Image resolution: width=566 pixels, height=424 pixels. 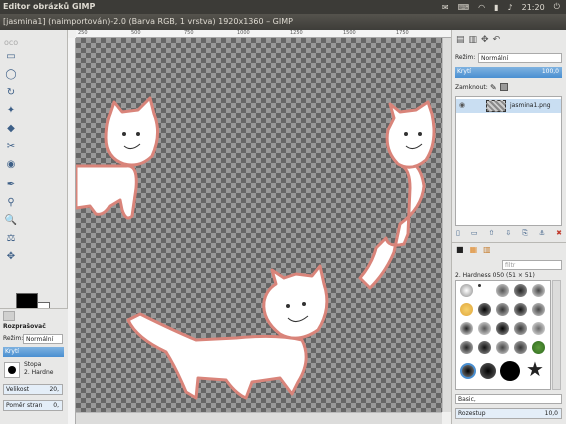 I want to click on horizontal-scrollbar, so click(x=259, y=418).